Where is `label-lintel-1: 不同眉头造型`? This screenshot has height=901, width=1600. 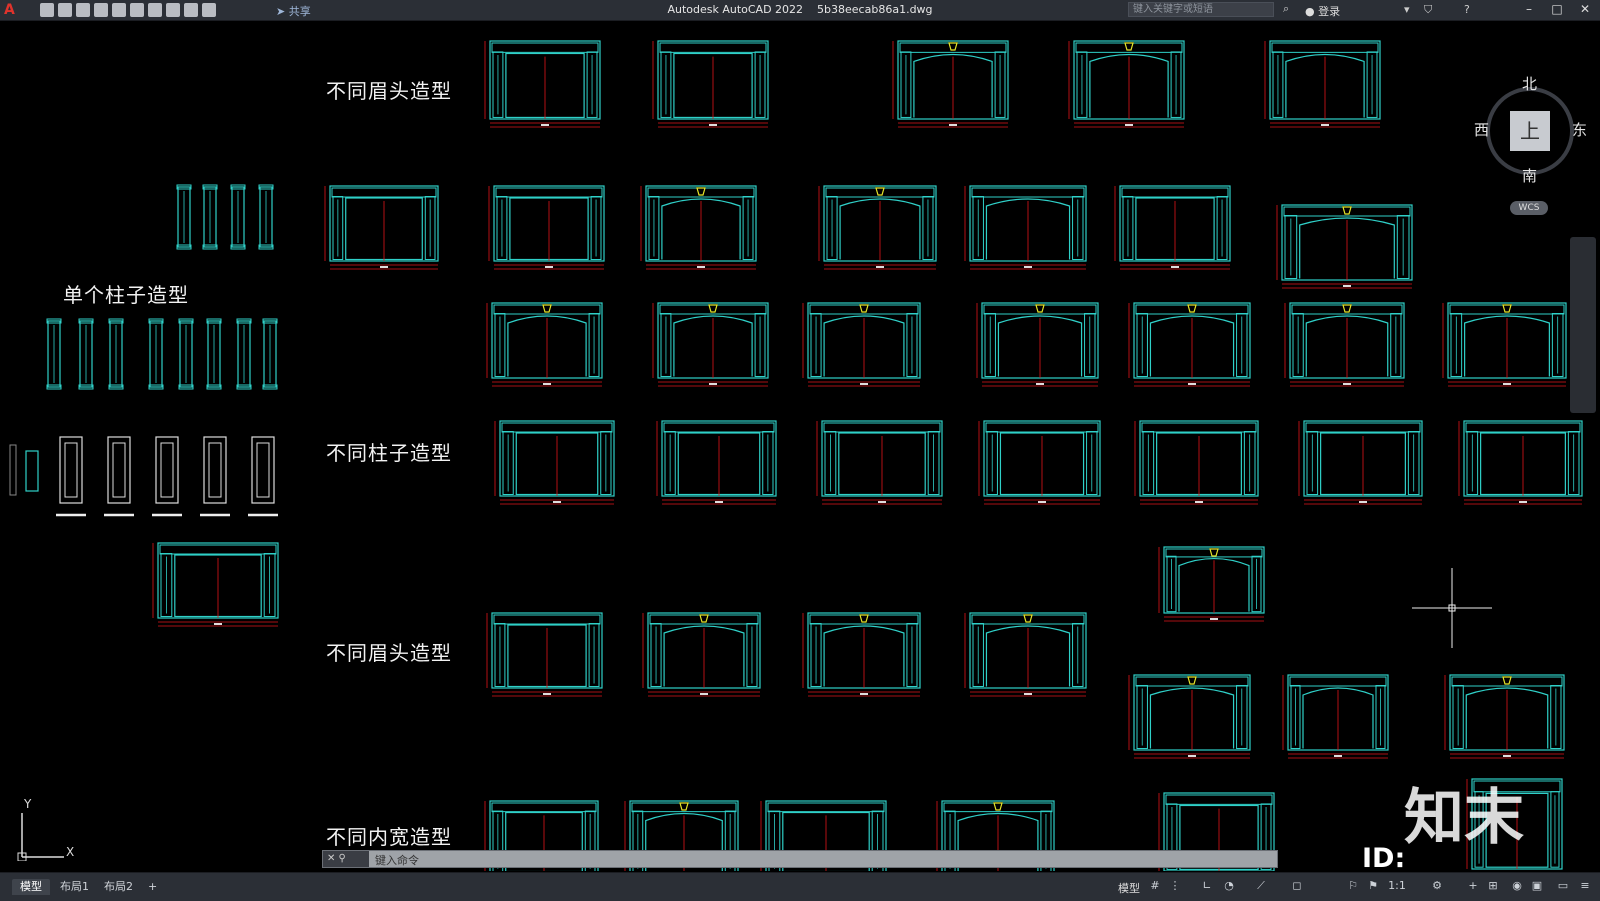 label-lintel-1: 不同眉头造型 is located at coordinates (389, 91).